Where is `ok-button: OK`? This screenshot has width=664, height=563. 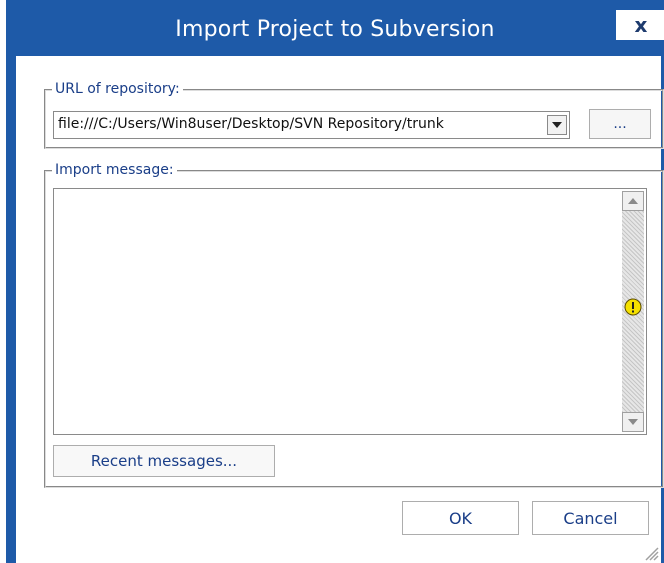 ok-button: OK is located at coordinates (460, 518).